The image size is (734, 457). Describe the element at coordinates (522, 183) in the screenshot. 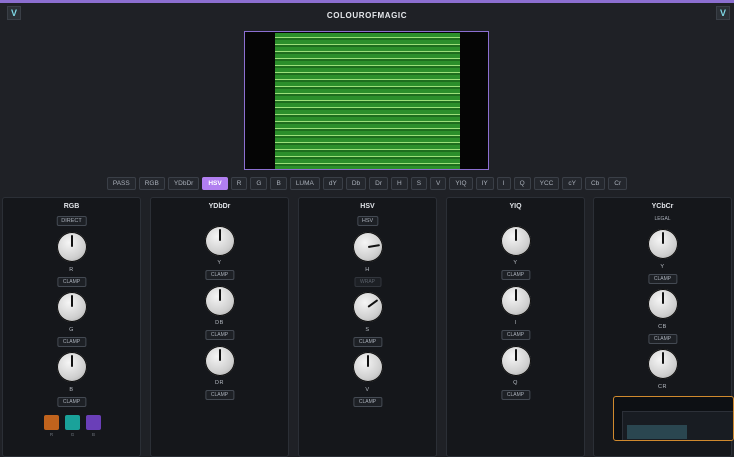

I see `mode-button-q: Q` at that location.